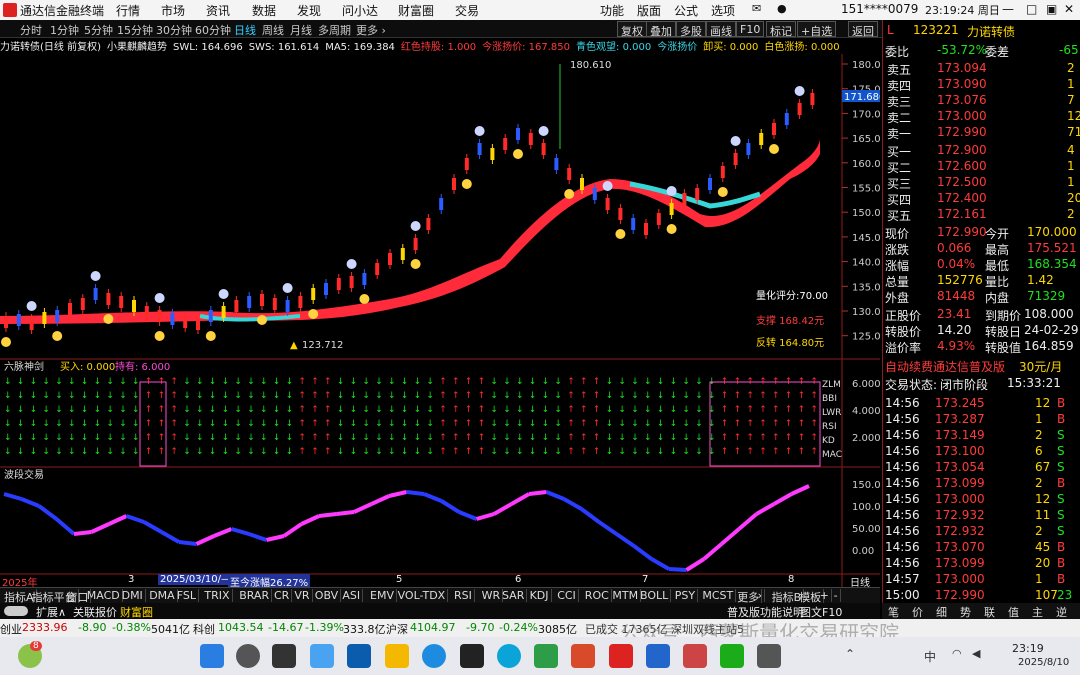 The width and height of the screenshot is (1080, 675). I want to click on mail-app-icon, so click(359, 656).